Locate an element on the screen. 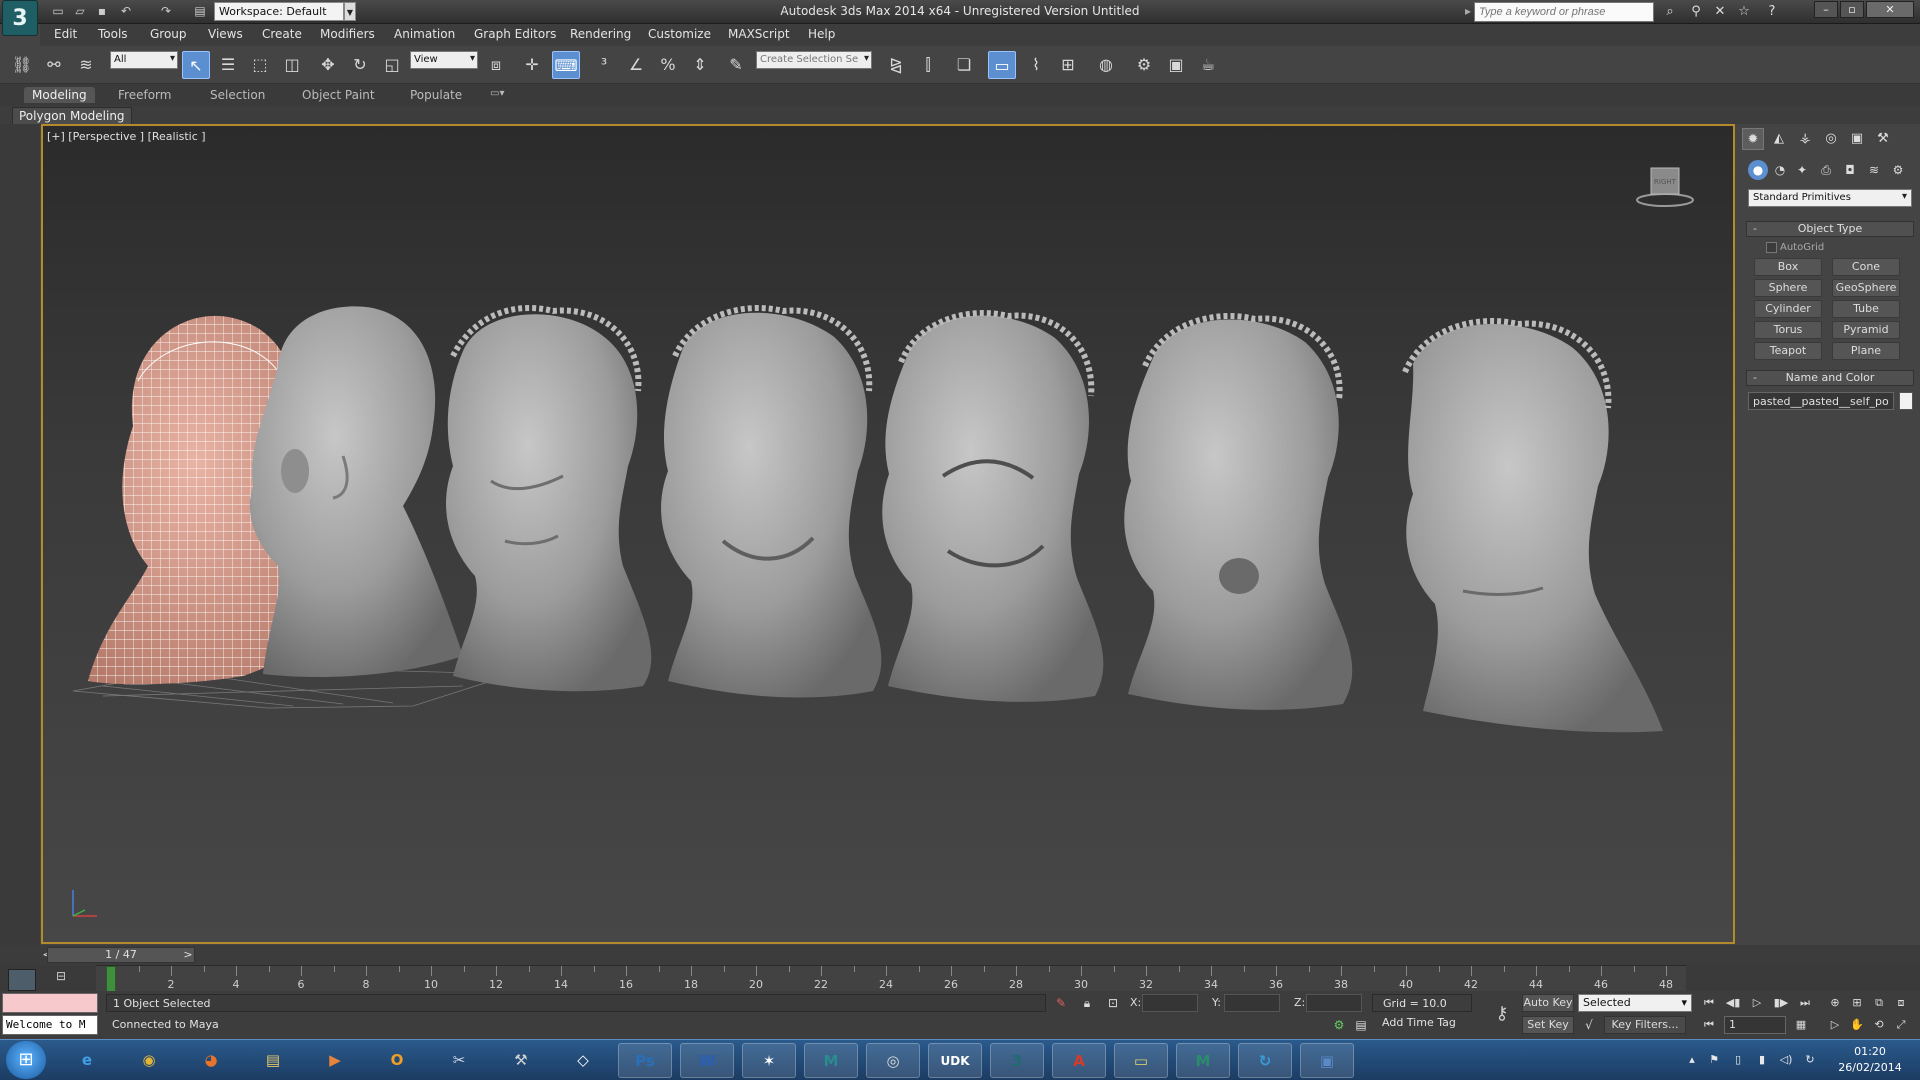 Image resolution: width=1920 pixels, height=1080 pixels. menu-views: Views is located at coordinates (225, 34).